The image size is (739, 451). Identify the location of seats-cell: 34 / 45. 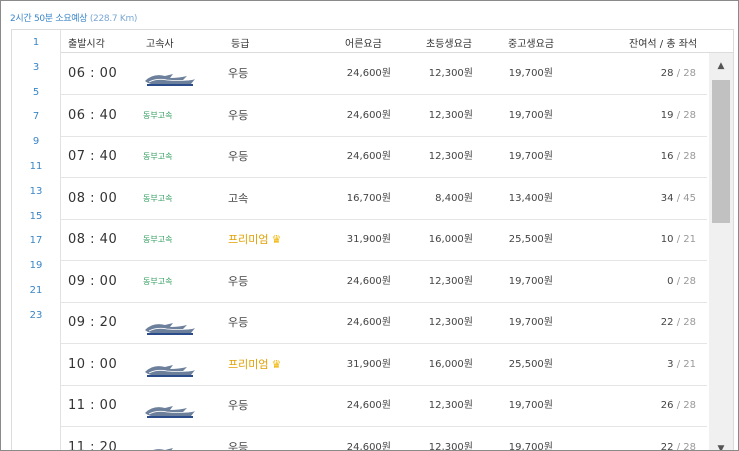
(678, 198).